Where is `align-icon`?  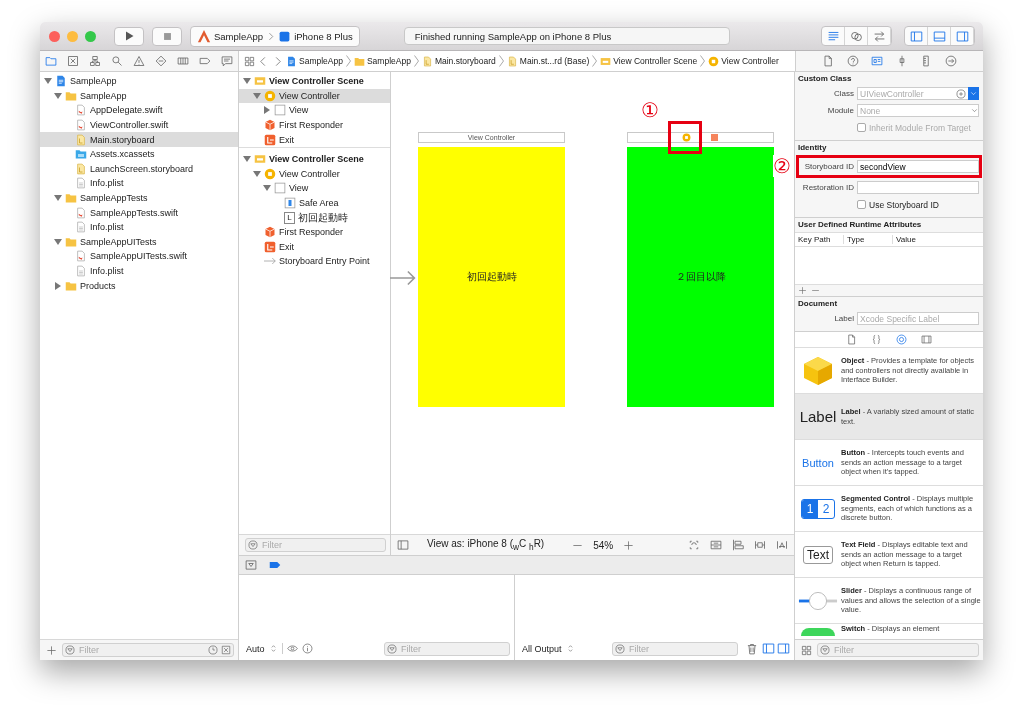 align-icon is located at coordinates (738, 545).